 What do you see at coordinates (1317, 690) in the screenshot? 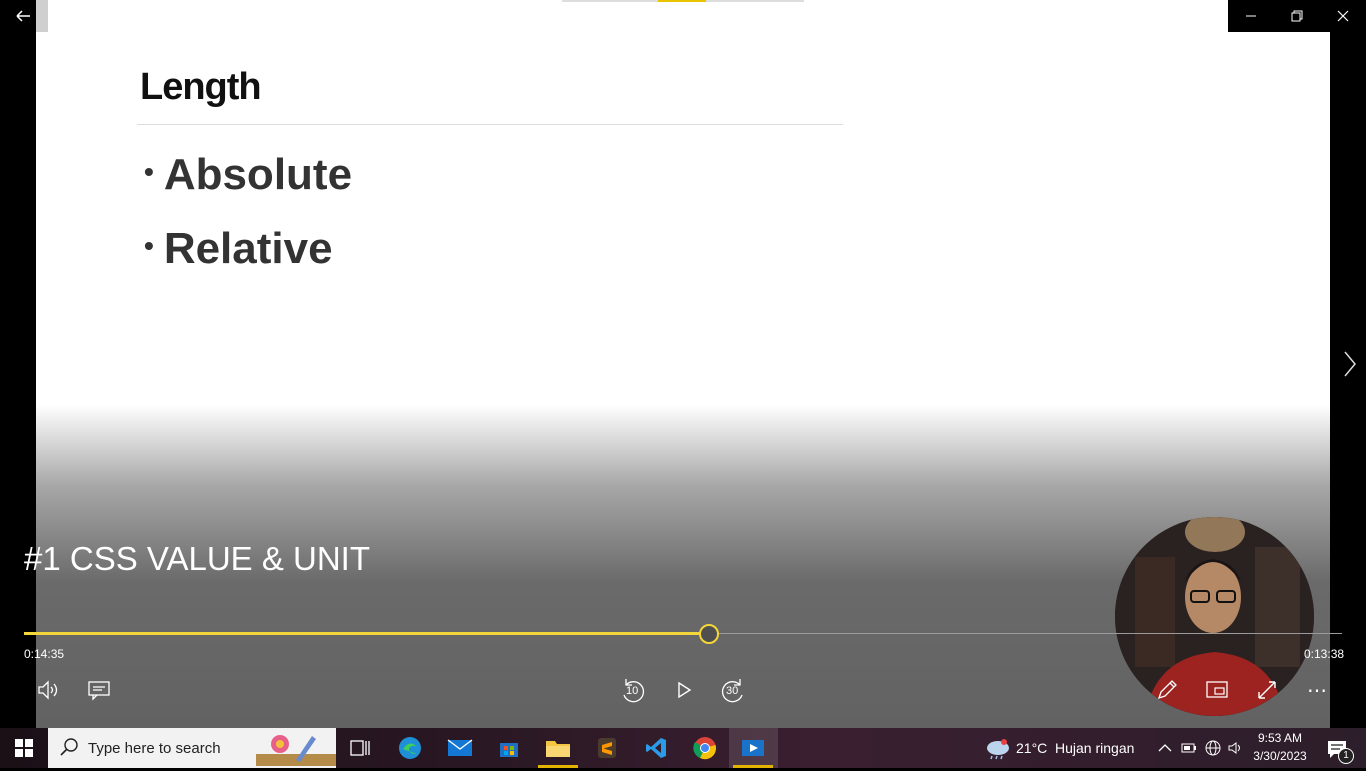
I see `more-options-button: ⋯` at bounding box center [1317, 690].